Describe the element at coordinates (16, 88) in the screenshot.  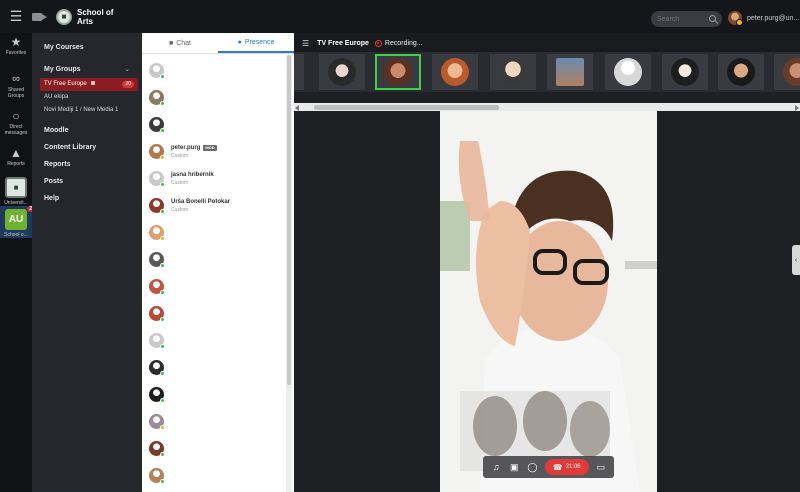
I see `rail-item-shared-groups: ∞ Shared Groups` at that location.